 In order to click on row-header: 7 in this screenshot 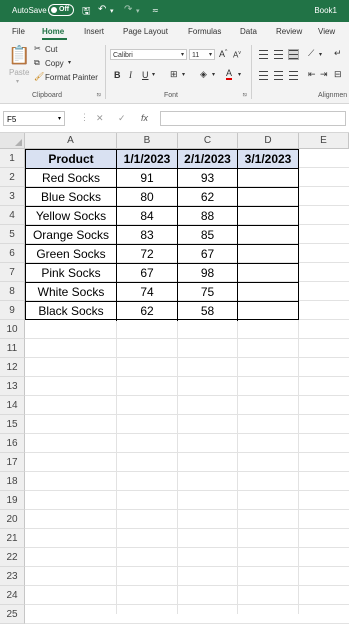, I will do `click(12, 272)`.